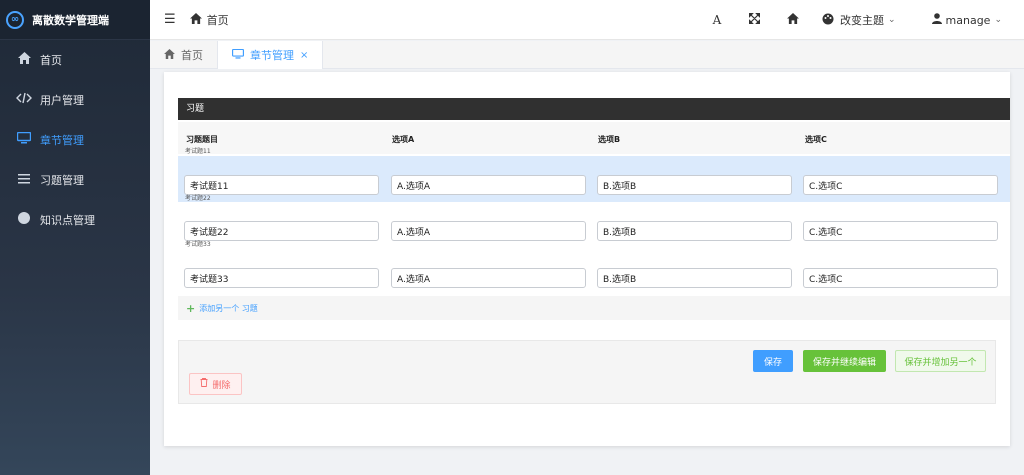  What do you see at coordinates (198, 244) in the screenshot?
I see `row-caption: 考试题33` at bounding box center [198, 244].